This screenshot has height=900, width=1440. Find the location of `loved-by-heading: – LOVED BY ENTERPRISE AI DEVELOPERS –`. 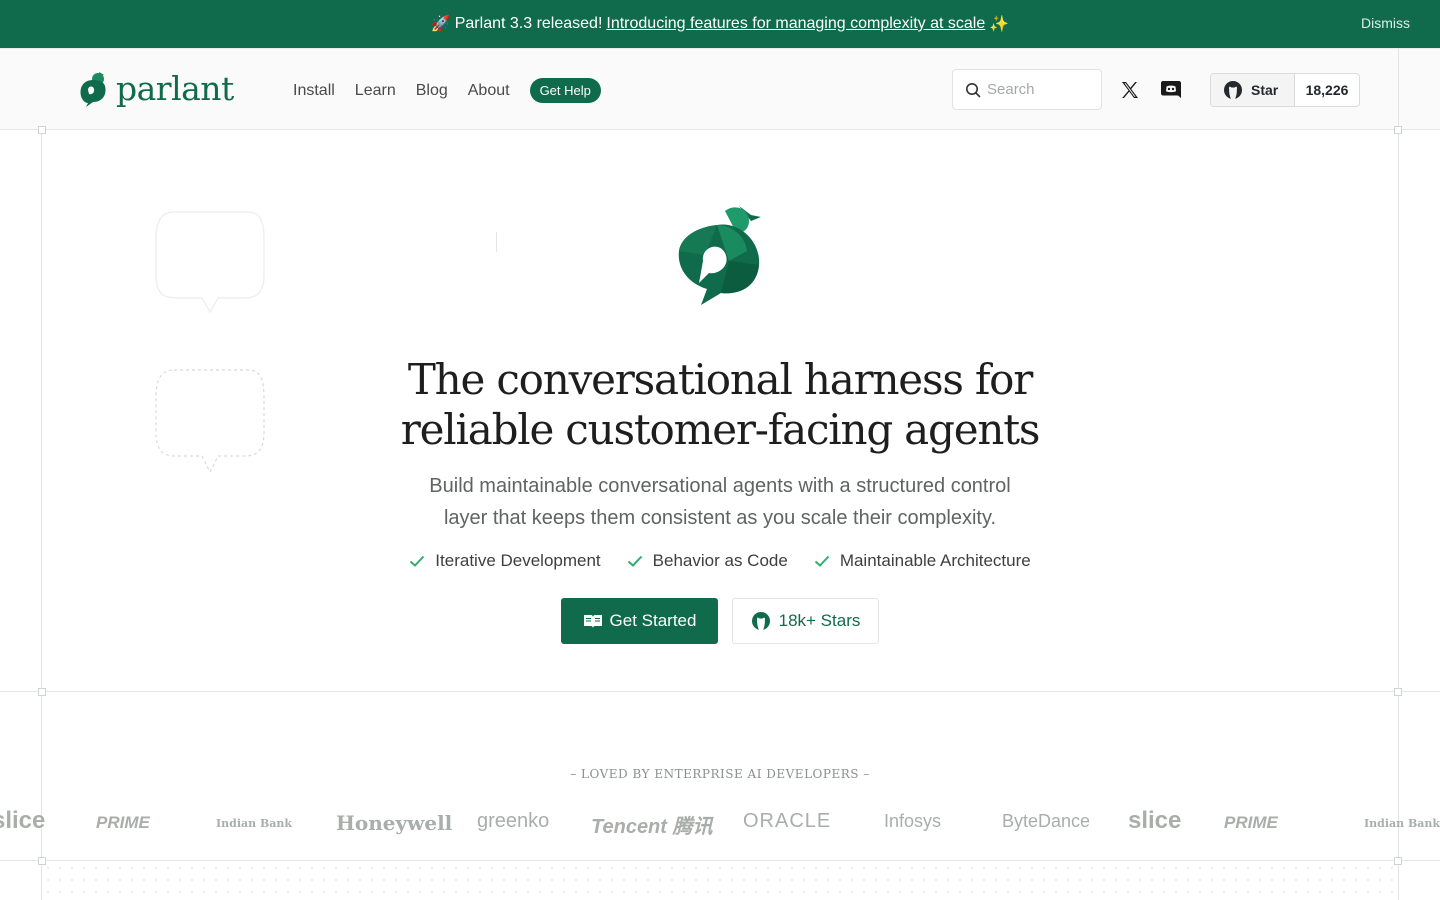

loved-by-heading: – LOVED BY ENTERPRISE AI DEVELOPERS – is located at coordinates (720, 774).